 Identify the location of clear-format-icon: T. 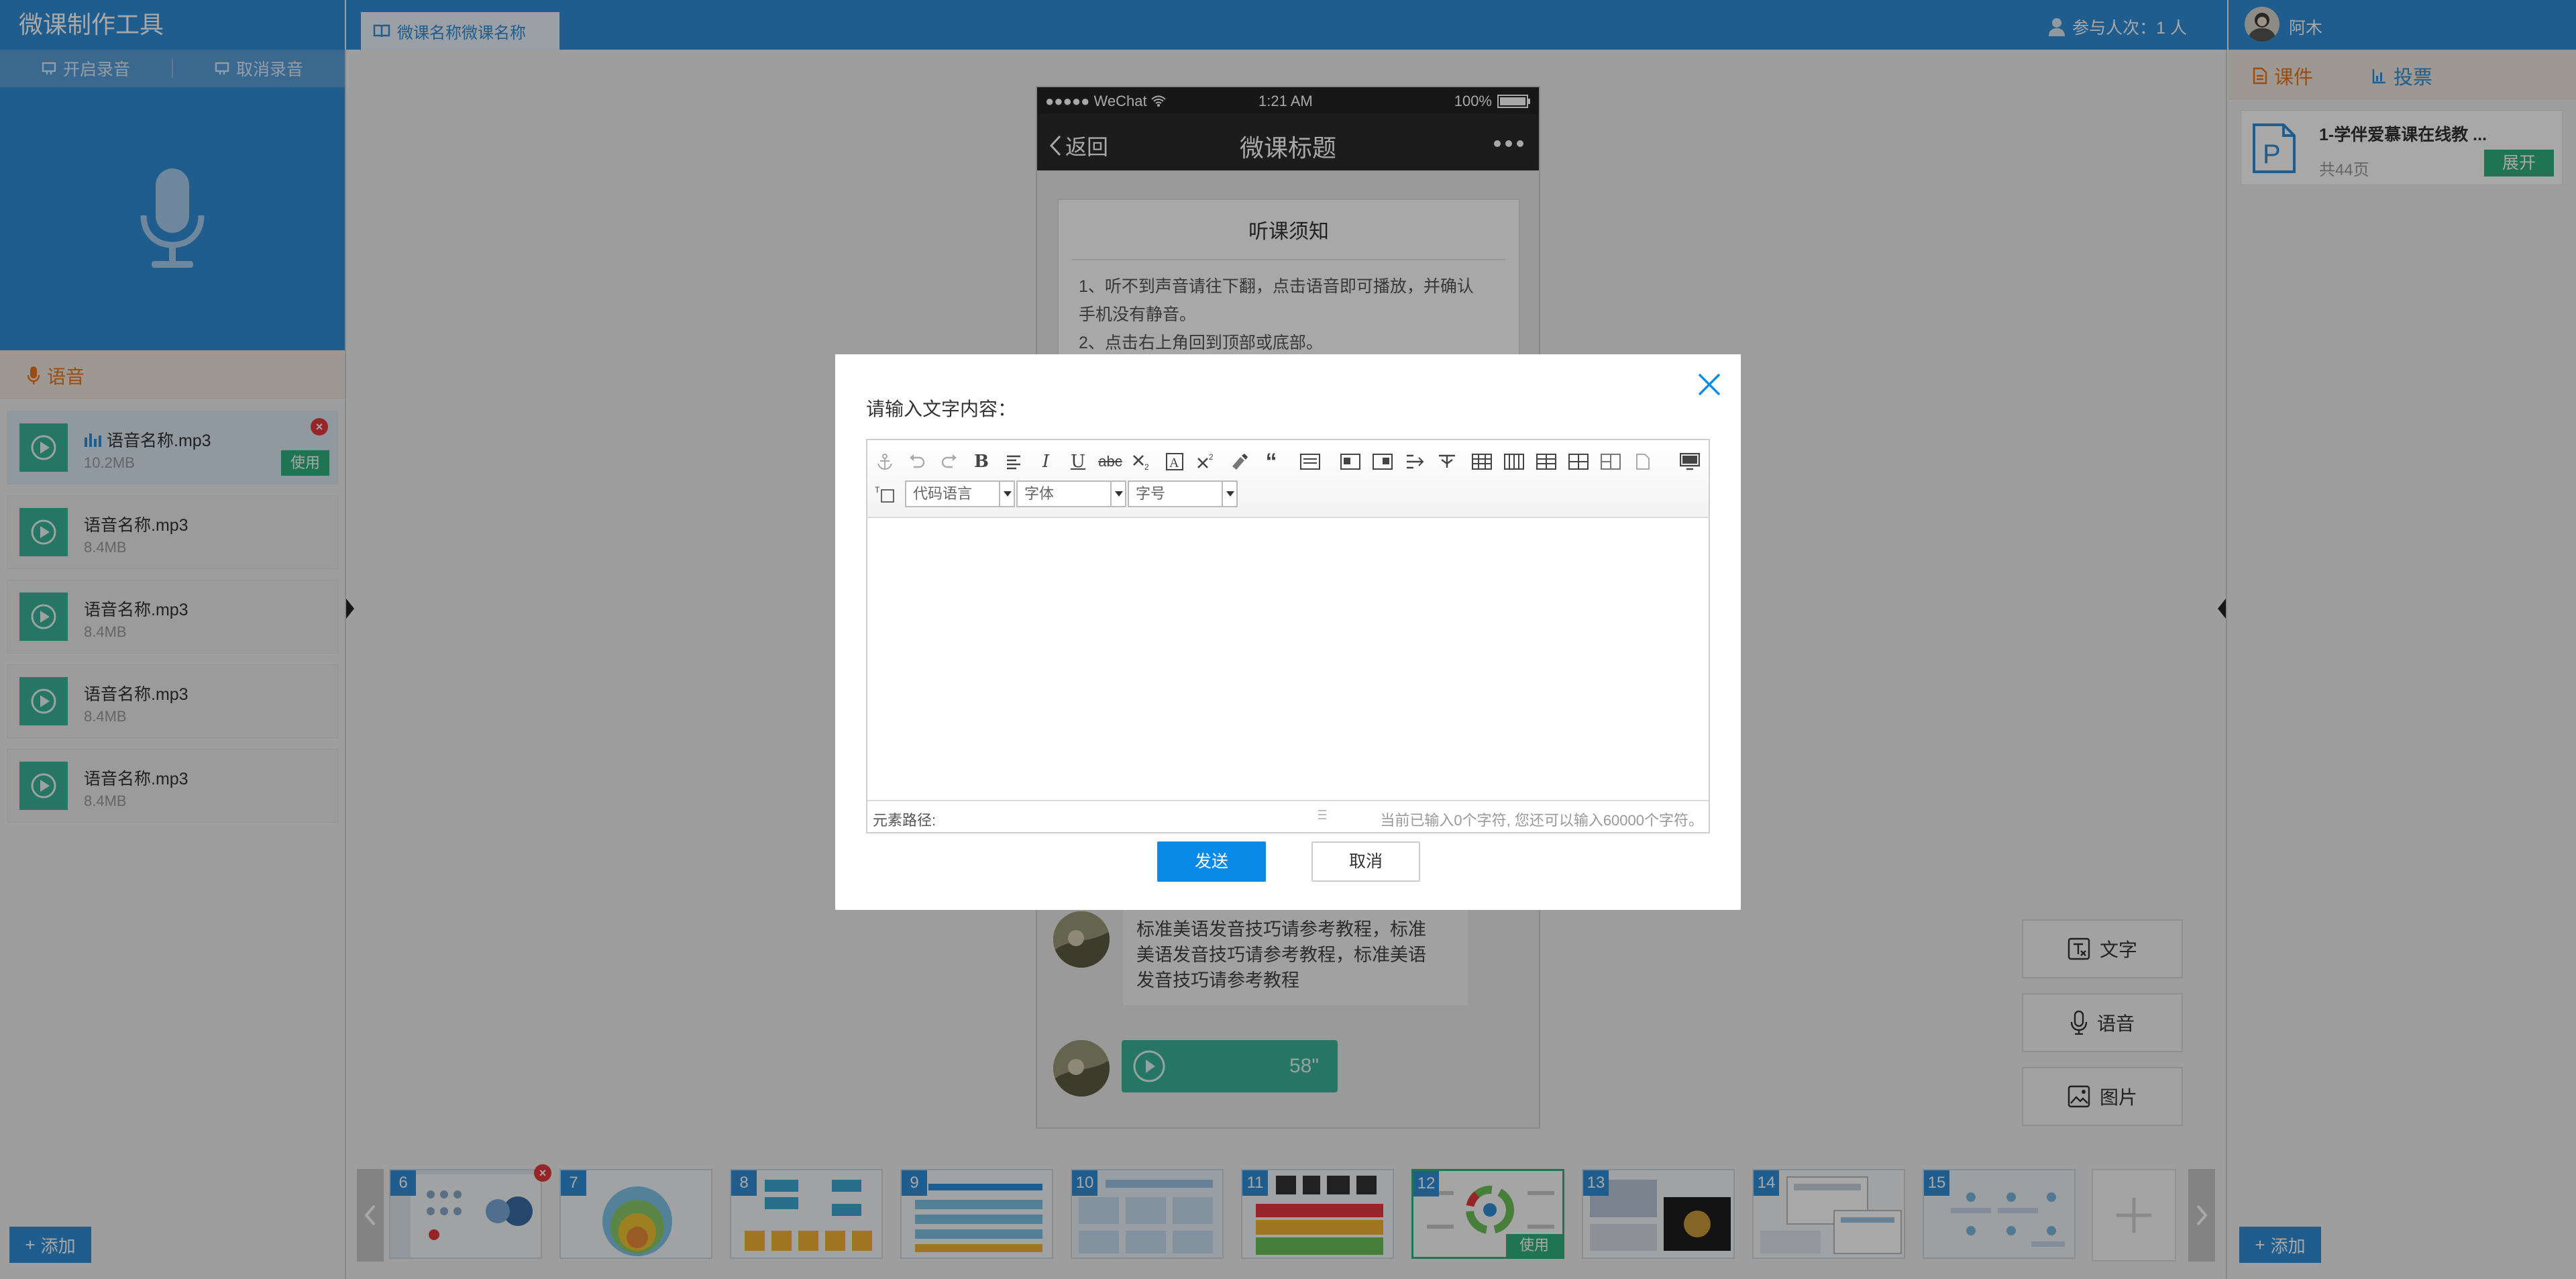
(884, 493).